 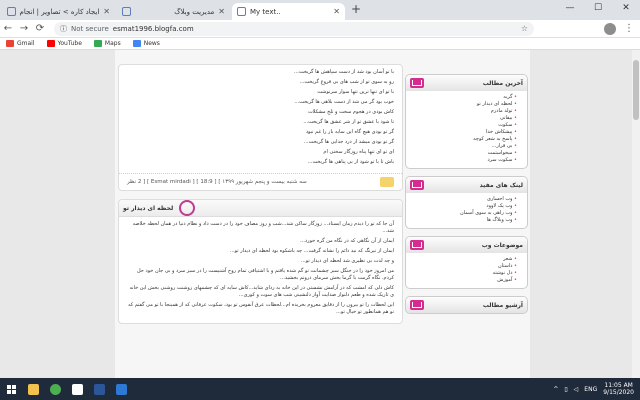 What do you see at coordinates (570, 8) in the screenshot?
I see `minimize-button: —` at bounding box center [570, 8].